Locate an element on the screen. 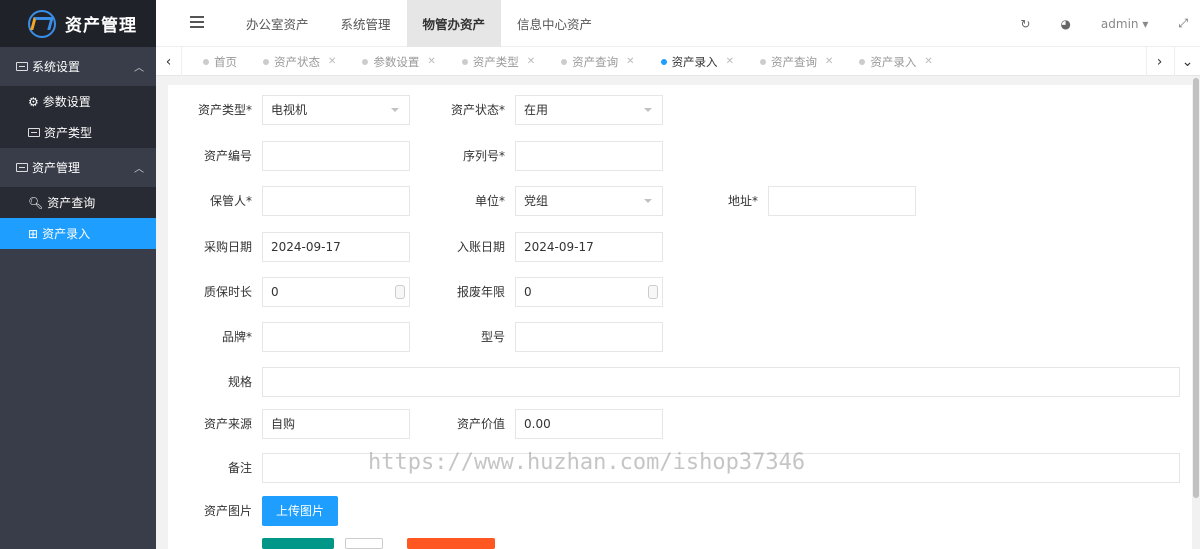 This screenshot has width=1200, height=549. spec-label: 规格 is located at coordinates (239, 382).